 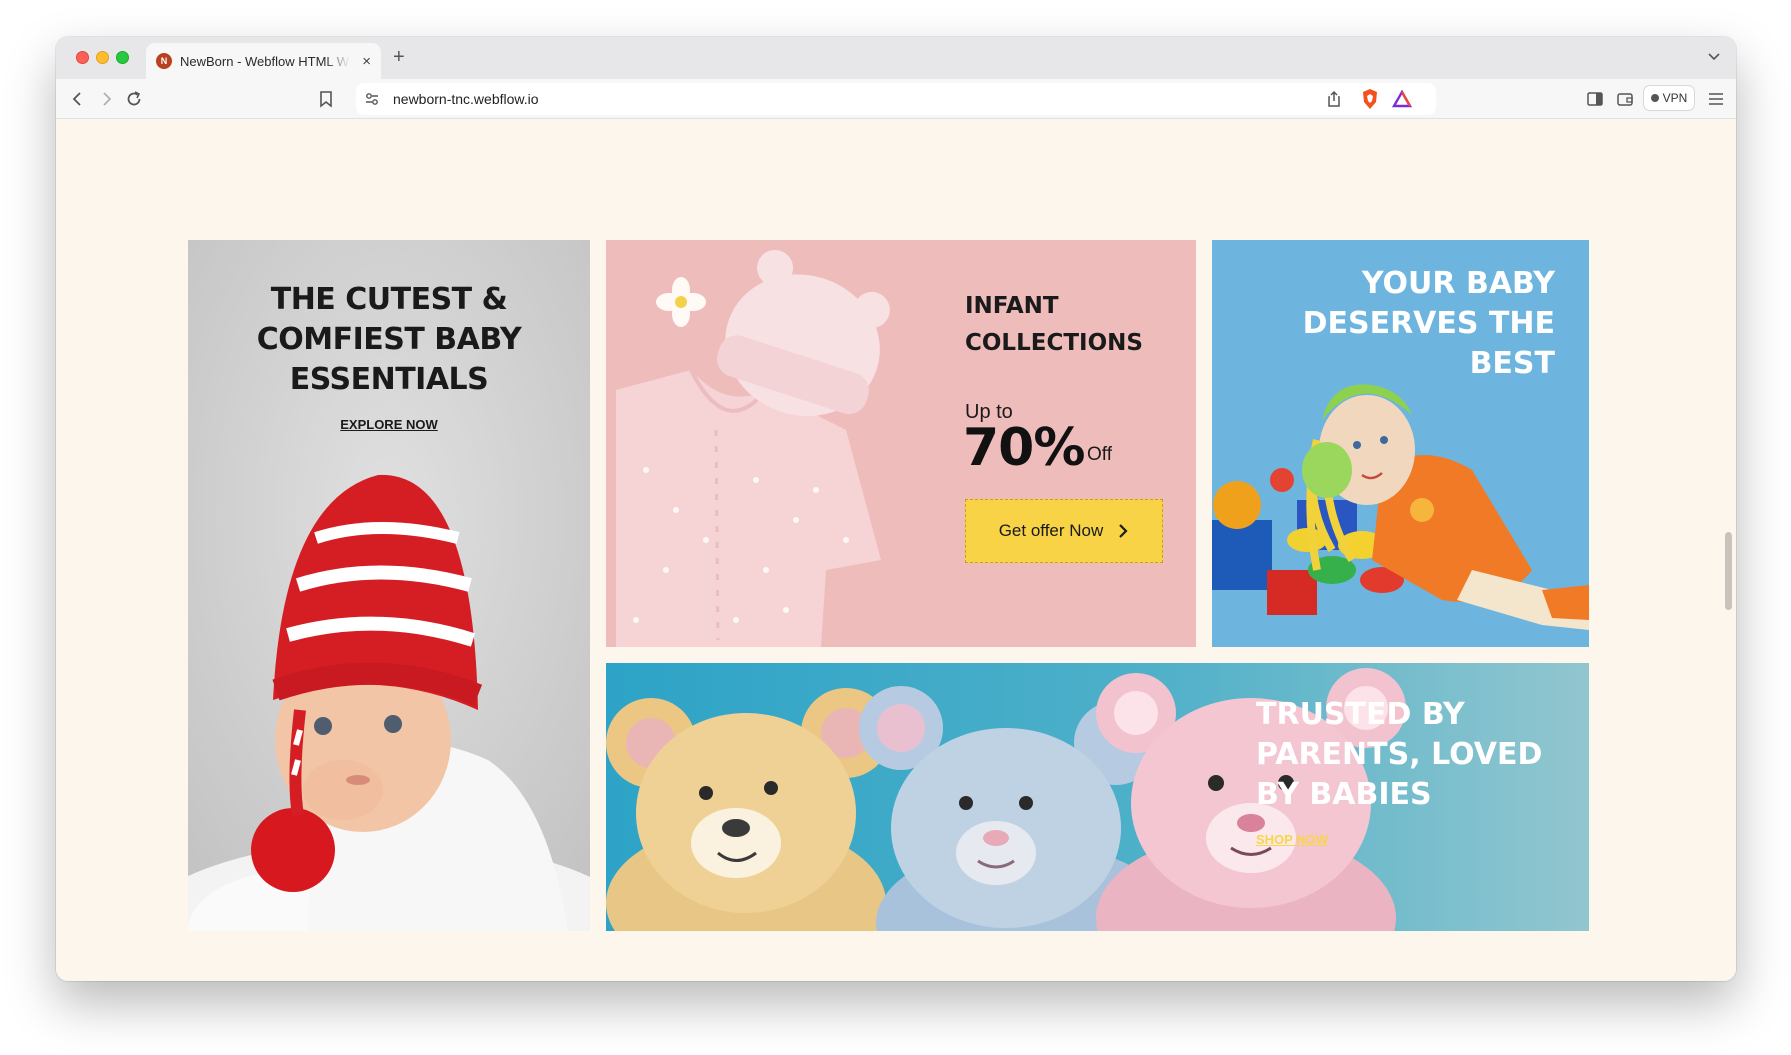 I want to click on vpn-status-icon, so click(x=1654, y=98).